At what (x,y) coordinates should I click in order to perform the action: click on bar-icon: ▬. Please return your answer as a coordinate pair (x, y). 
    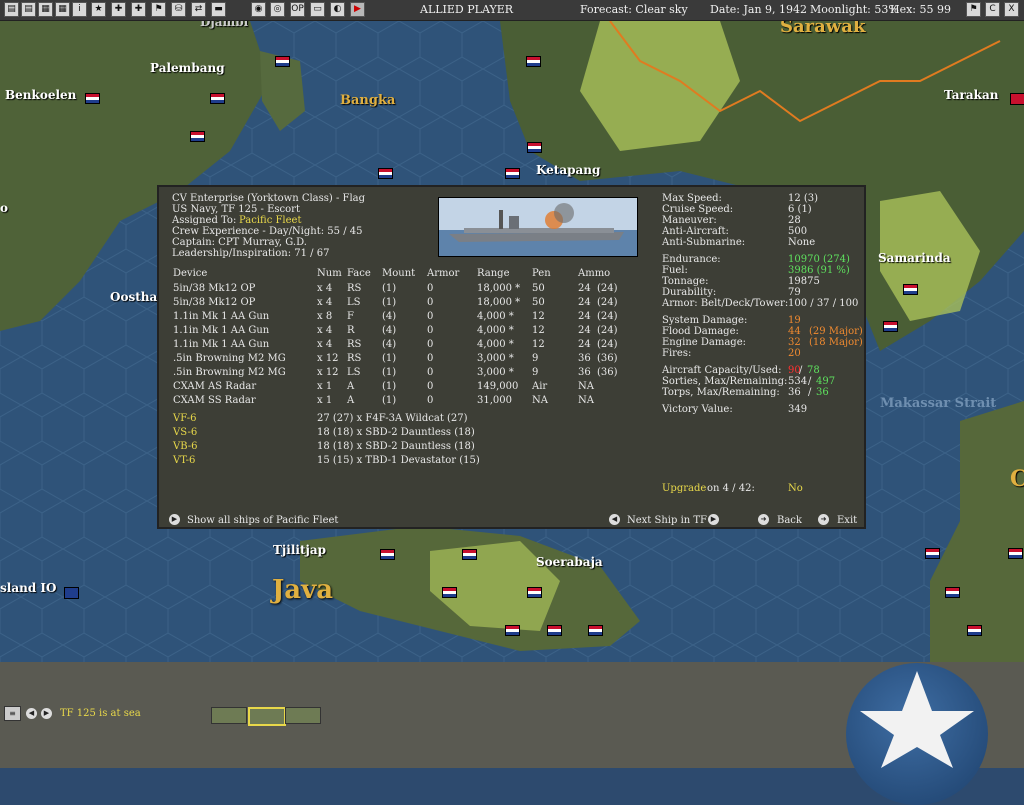
    Looking at the image, I should click on (218, 9).